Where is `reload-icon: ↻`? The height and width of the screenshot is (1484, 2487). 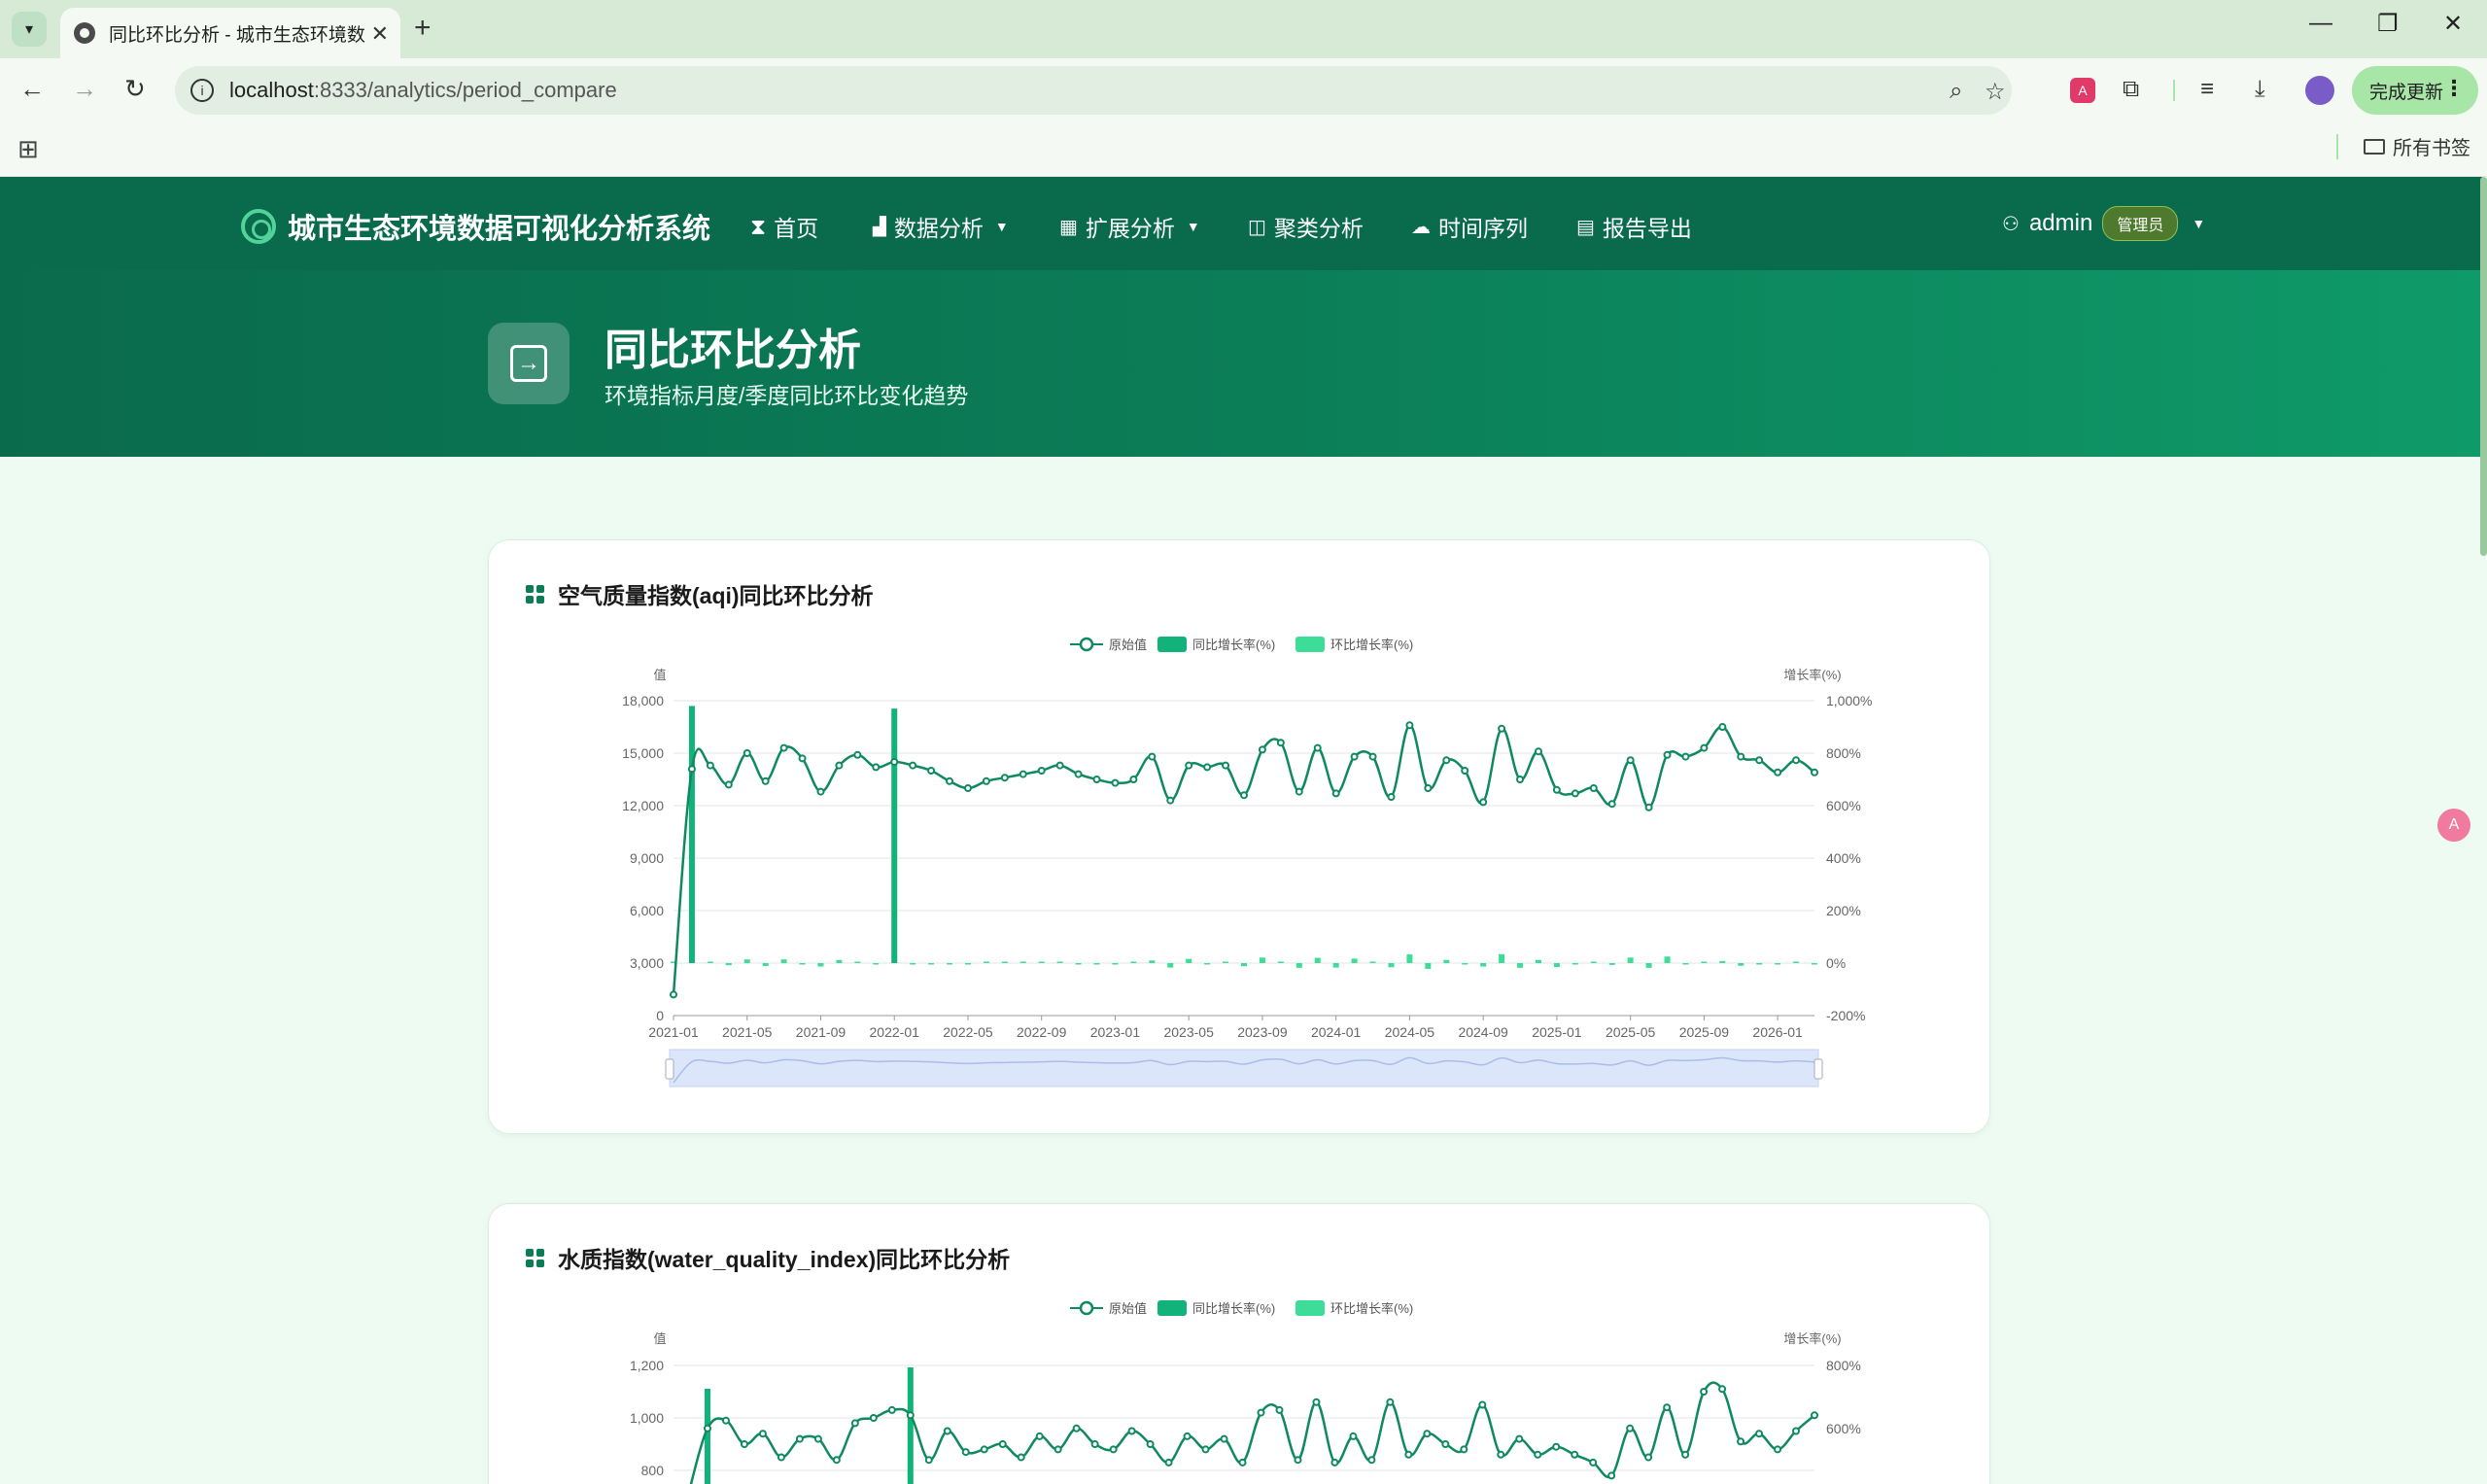
reload-icon: ↻ is located at coordinates (135, 89).